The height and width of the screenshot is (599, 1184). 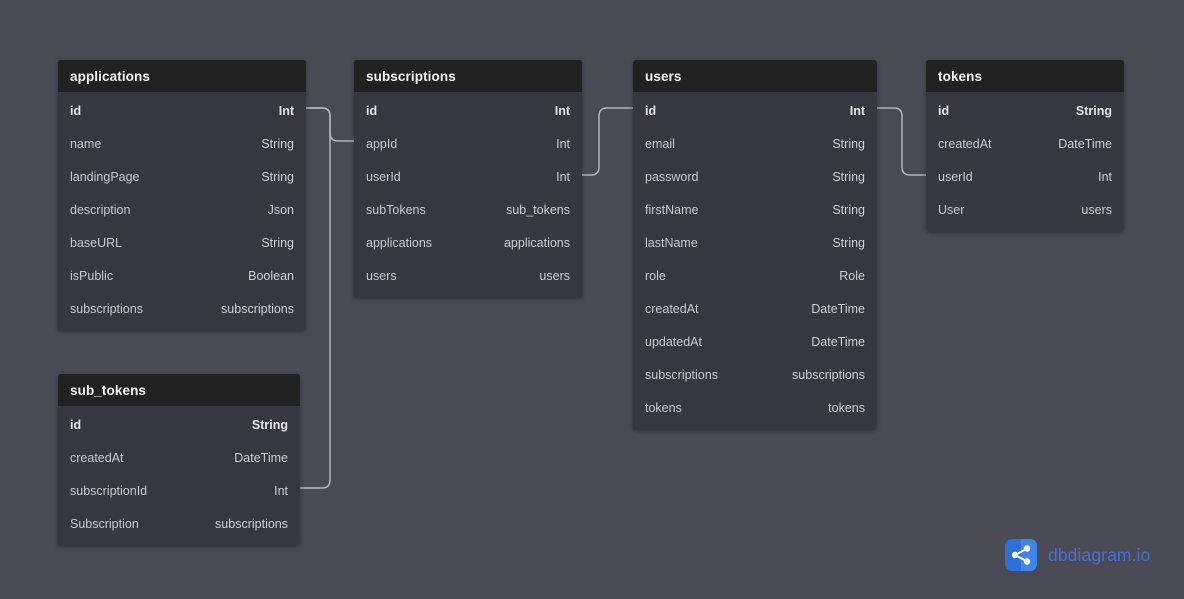 What do you see at coordinates (1096, 209) in the screenshot?
I see `field-type: users` at bounding box center [1096, 209].